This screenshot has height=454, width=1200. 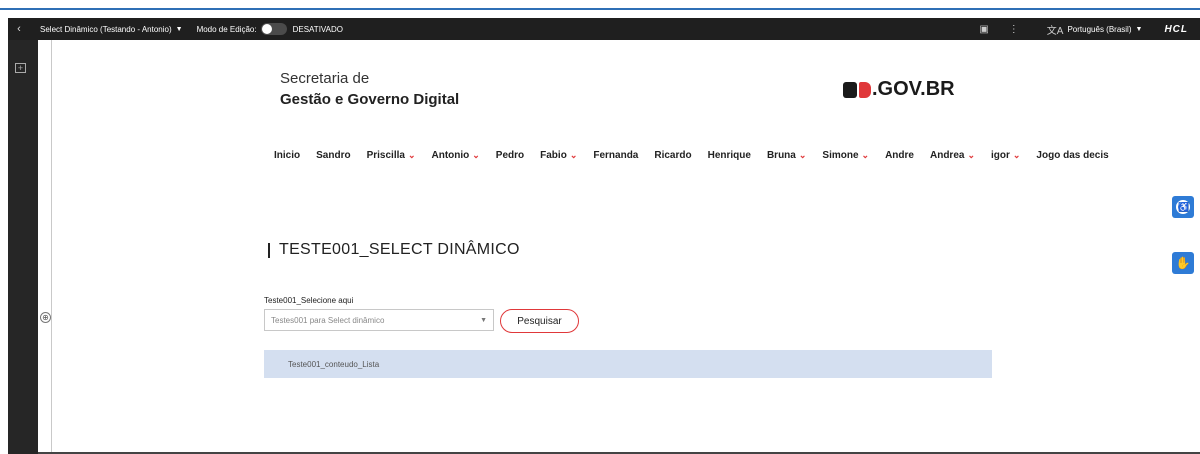 What do you see at coordinates (328, 320) in the screenshot?
I see `select-value: Testes001 para Select dinâmico` at bounding box center [328, 320].